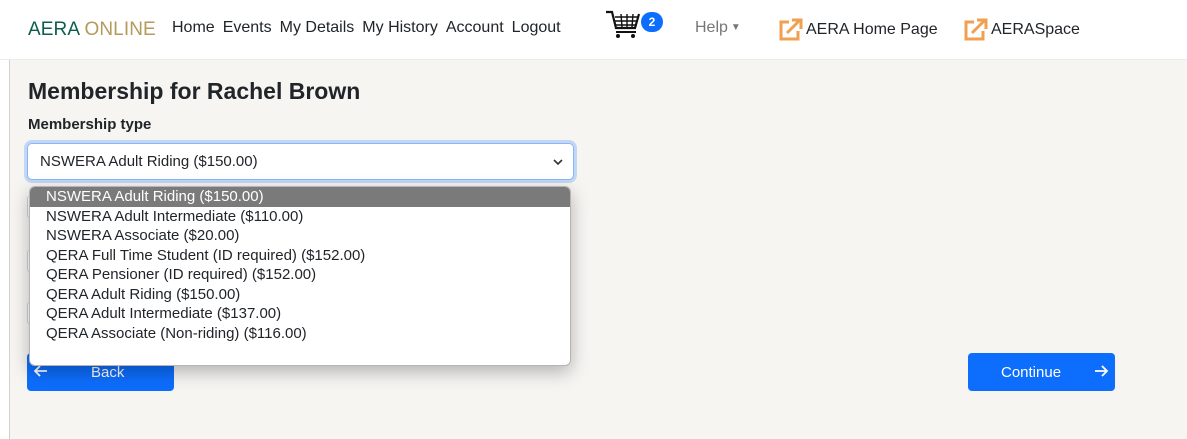 Image resolution: width=1187 pixels, height=439 pixels. What do you see at coordinates (652, 22) in the screenshot?
I see `cart-count-badge: 2` at bounding box center [652, 22].